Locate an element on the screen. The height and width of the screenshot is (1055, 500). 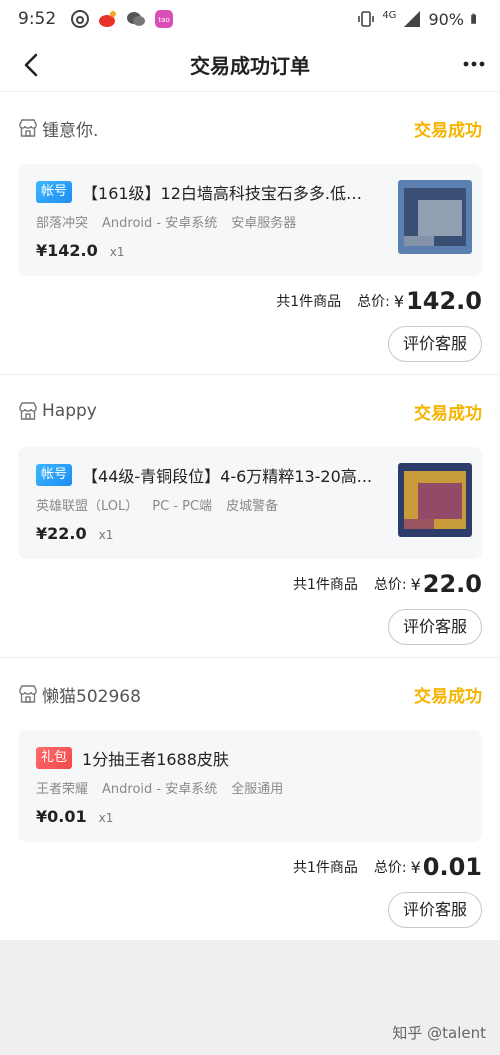
product-price: ¥0.01 is located at coordinates (61, 816).